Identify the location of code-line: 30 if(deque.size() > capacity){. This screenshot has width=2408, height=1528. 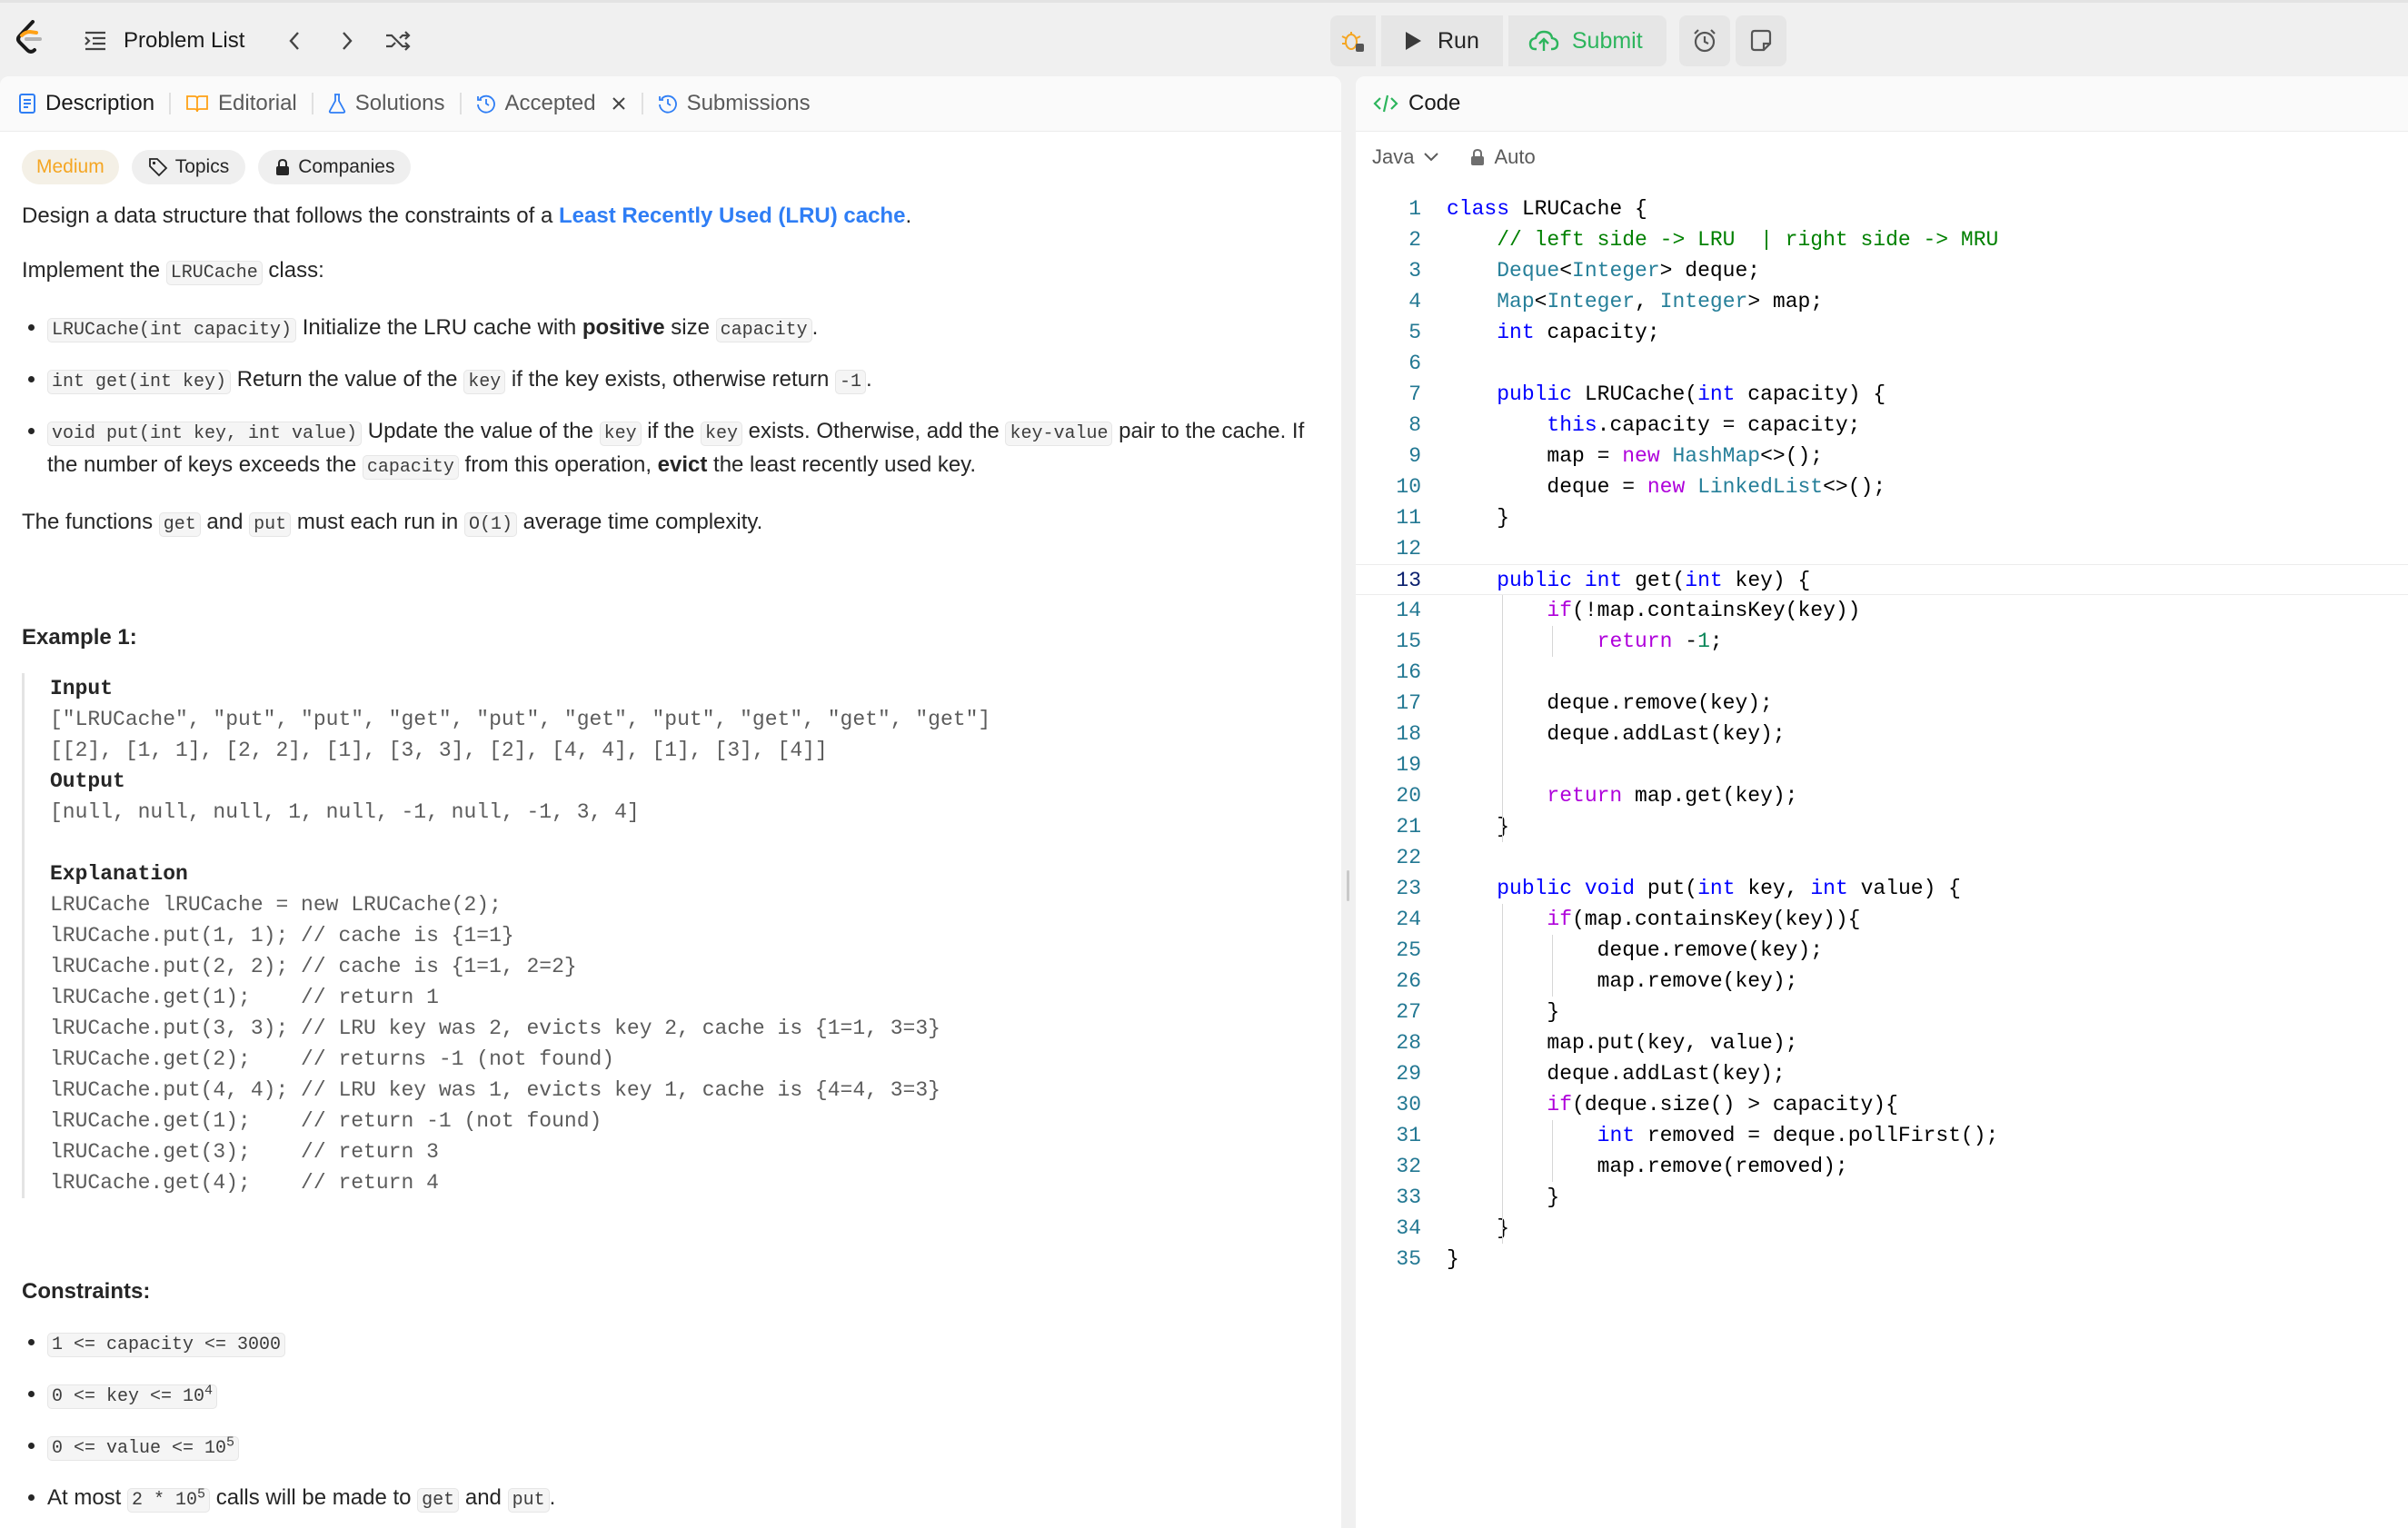
(1882, 1104).